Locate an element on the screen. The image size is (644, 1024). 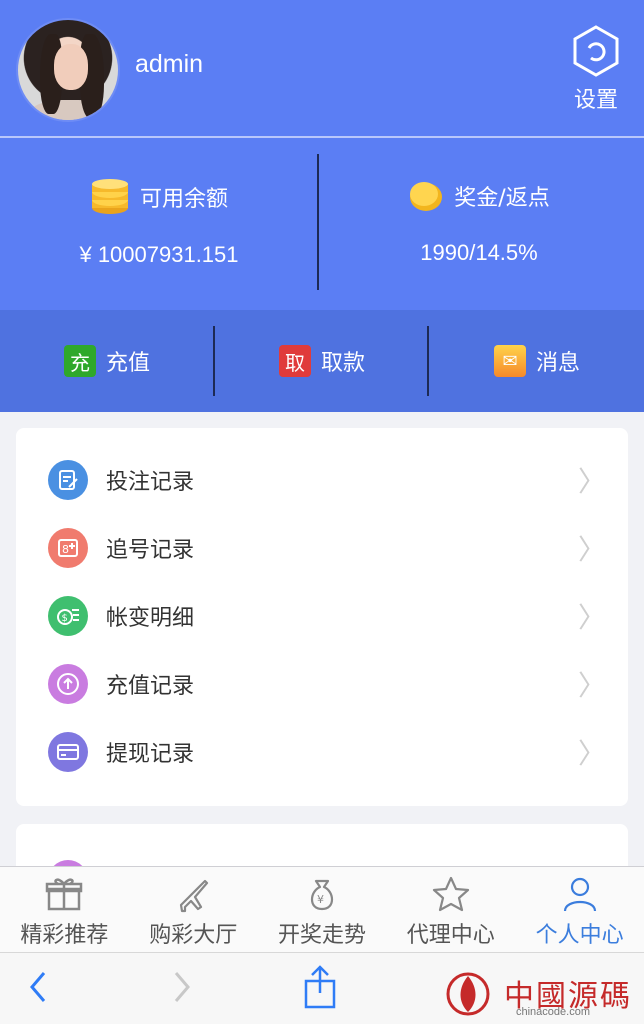
bonus-value: 1990/14.5% is located at coordinates (479, 252).